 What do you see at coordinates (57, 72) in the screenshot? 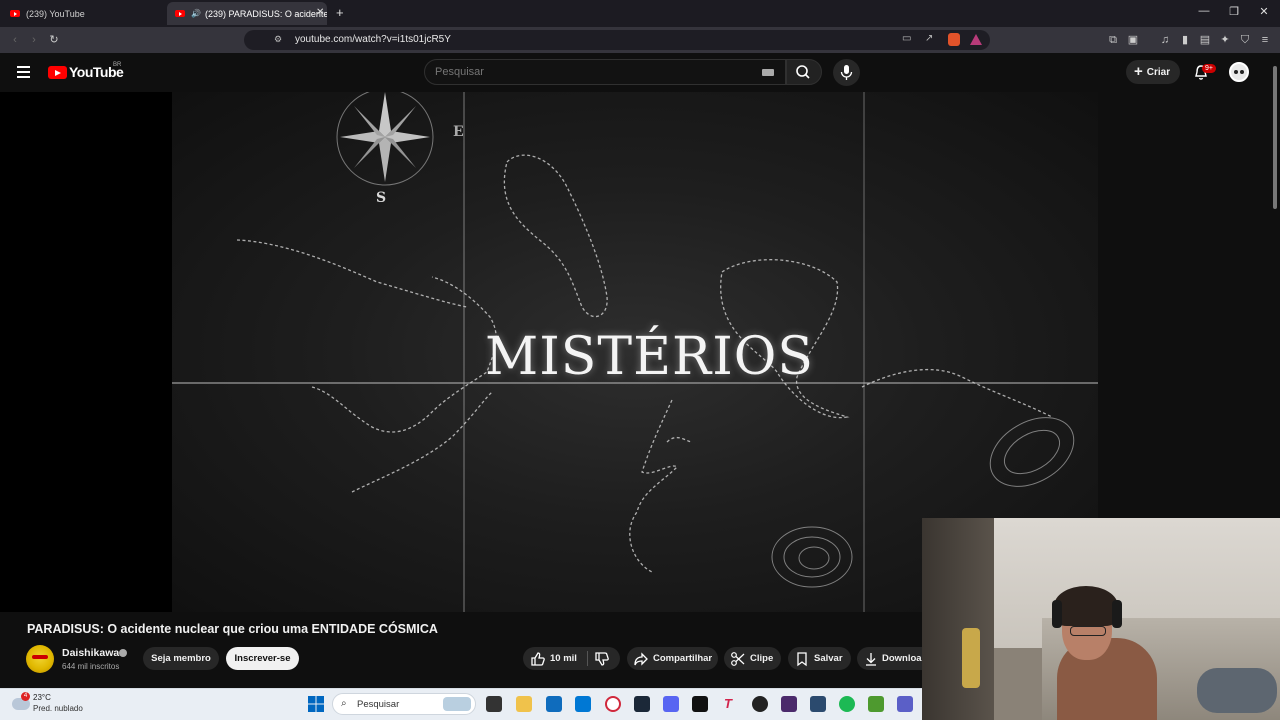
I see `youtube-logo-icon` at bounding box center [57, 72].